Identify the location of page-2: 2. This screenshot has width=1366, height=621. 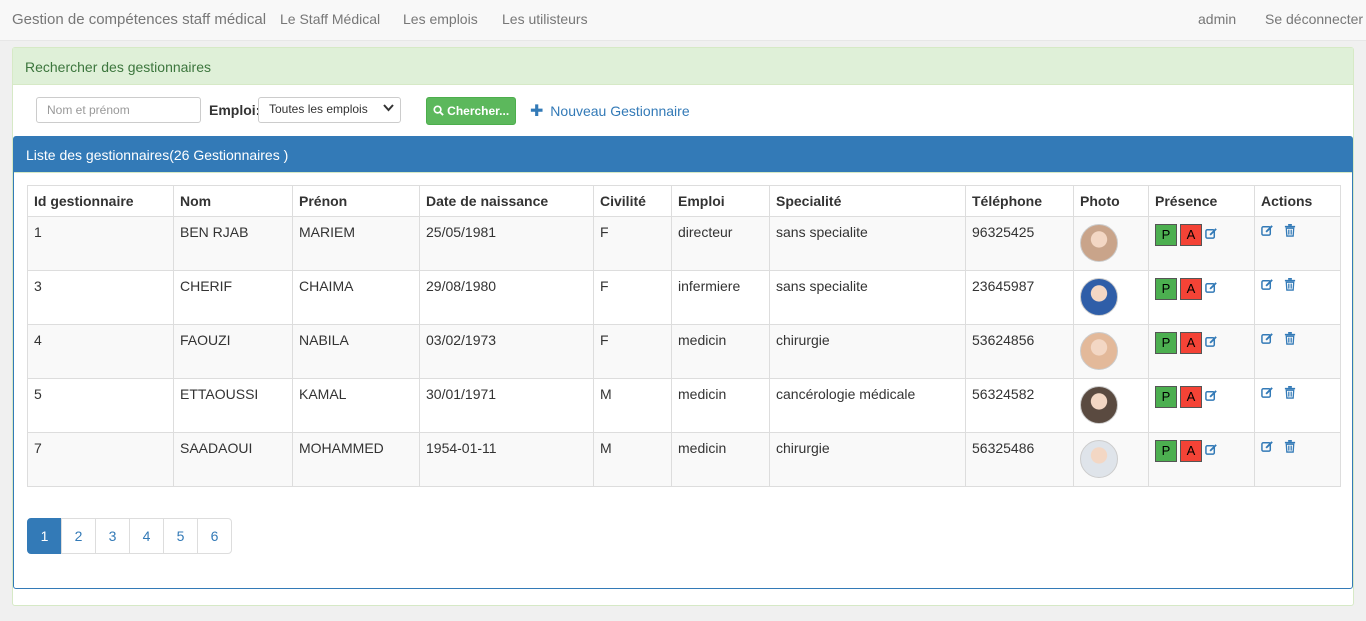
(78, 536).